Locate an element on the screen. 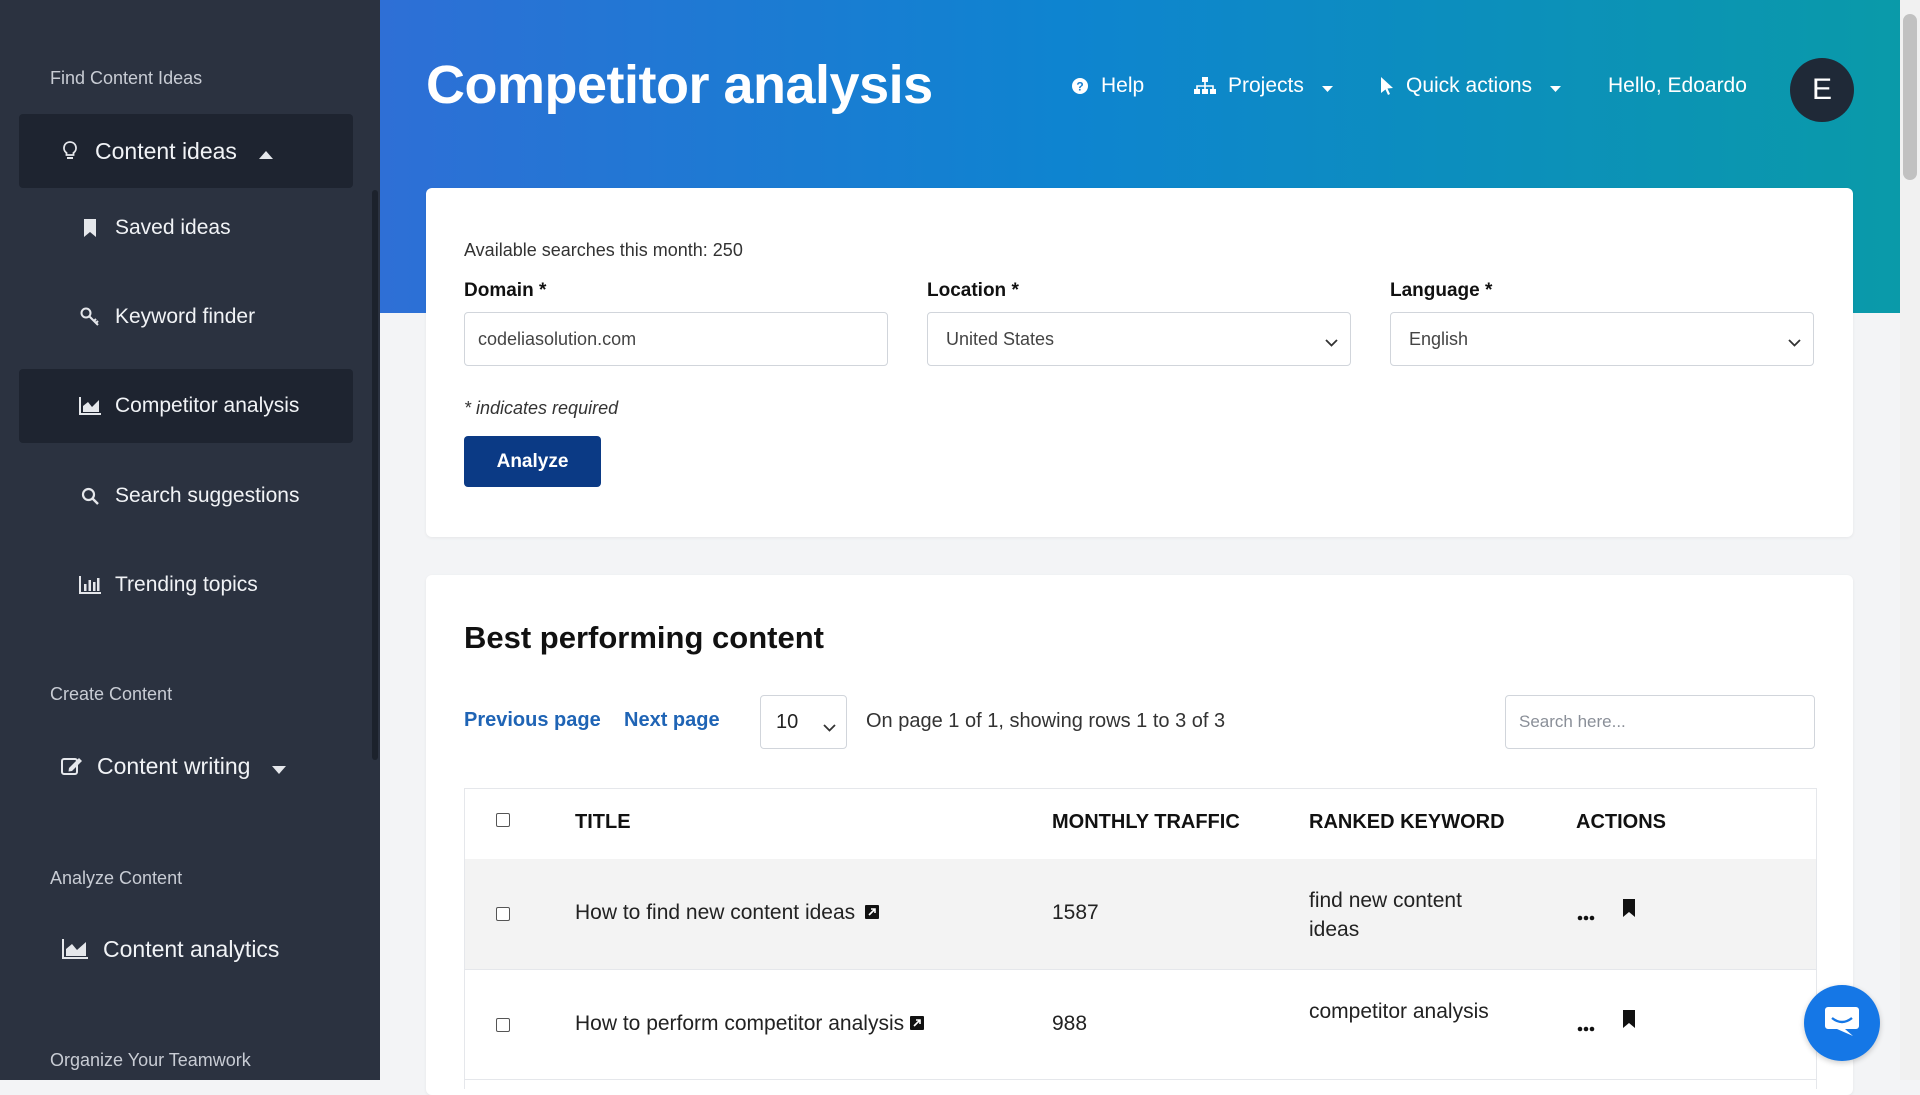 Image resolution: width=1920 pixels, height=1095 pixels. sidebar-item-content-writing: Content writing is located at coordinates (186, 766).